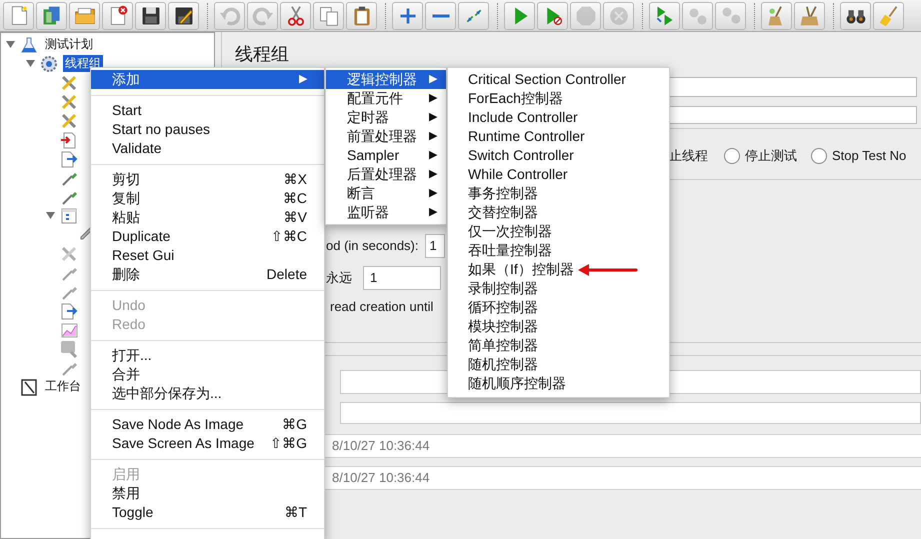  I want to click on radio-label: 止线程, so click(688, 156).